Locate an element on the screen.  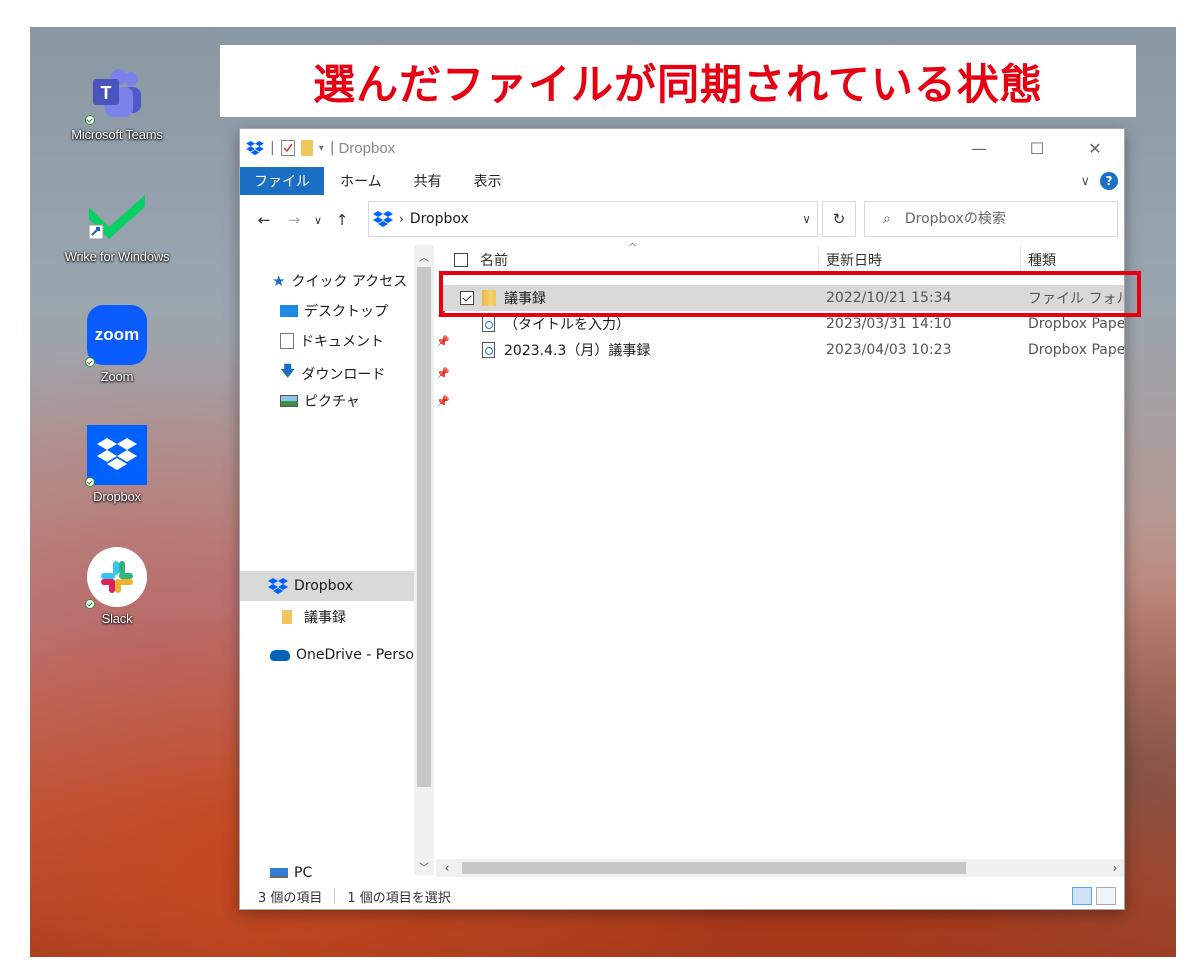
file-date: 2023/03/31 14:10 is located at coordinates (889, 324).